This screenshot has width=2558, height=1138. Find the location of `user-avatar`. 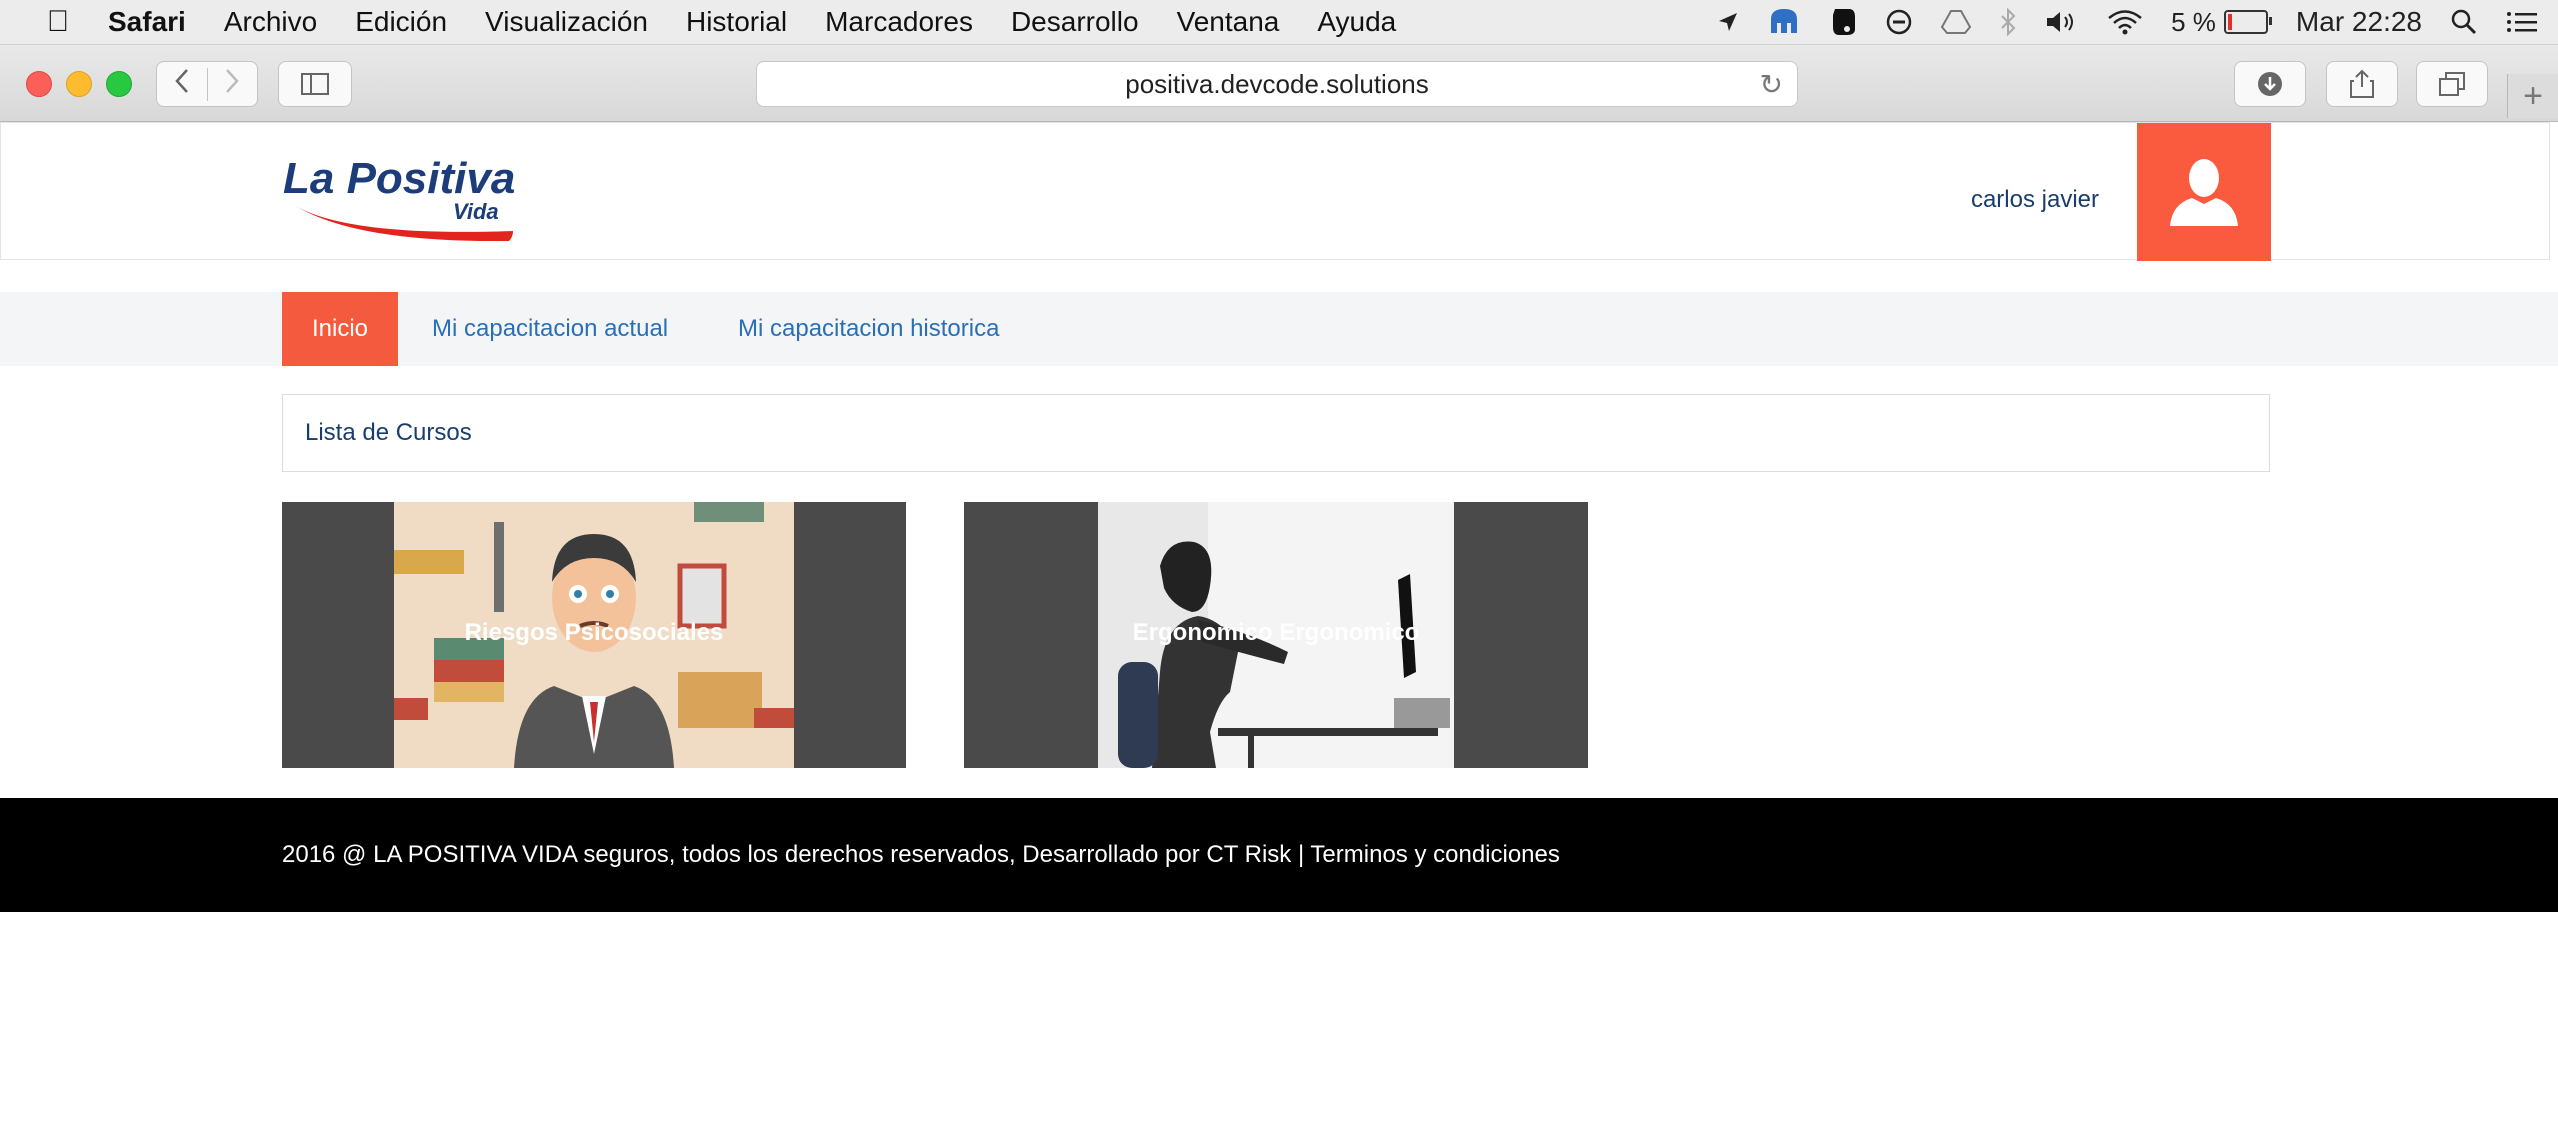

user-avatar is located at coordinates (2204, 192).